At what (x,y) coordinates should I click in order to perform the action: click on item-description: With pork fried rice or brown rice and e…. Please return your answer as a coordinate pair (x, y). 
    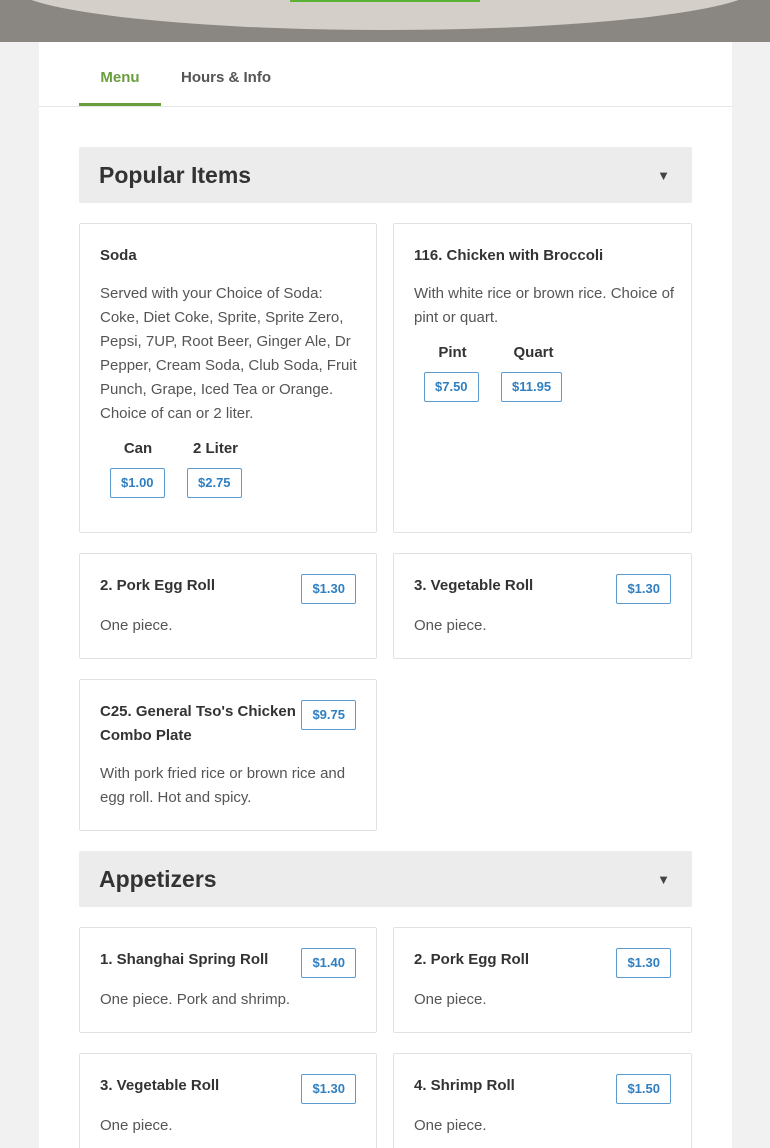
    Looking at the image, I should click on (223, 785).